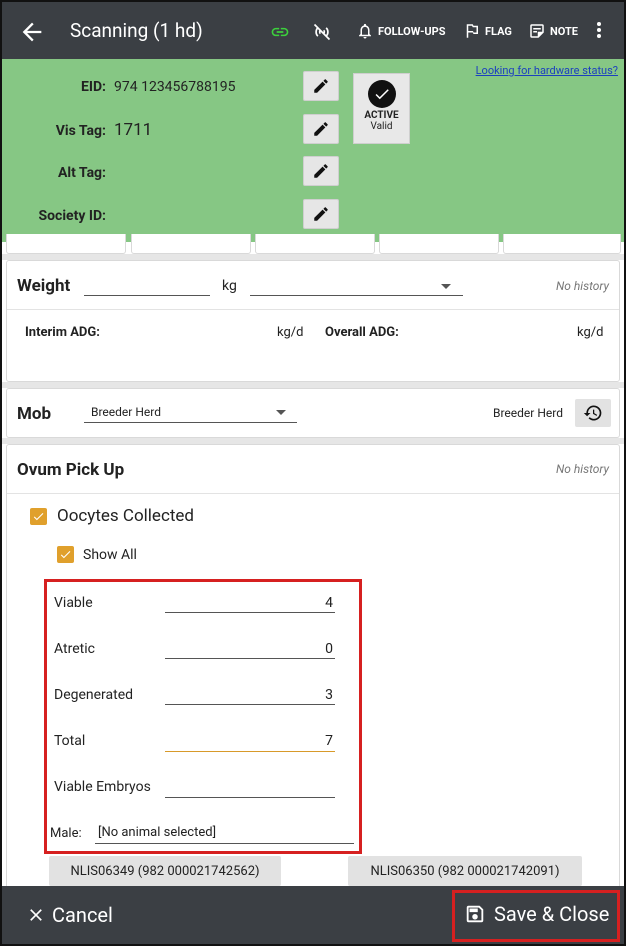  What do you see at coordinates (165, 871) in the screenshot?
I see `animal-button-1: NLIS06349 (982 000021742562)` at bounding box center [165, 871].